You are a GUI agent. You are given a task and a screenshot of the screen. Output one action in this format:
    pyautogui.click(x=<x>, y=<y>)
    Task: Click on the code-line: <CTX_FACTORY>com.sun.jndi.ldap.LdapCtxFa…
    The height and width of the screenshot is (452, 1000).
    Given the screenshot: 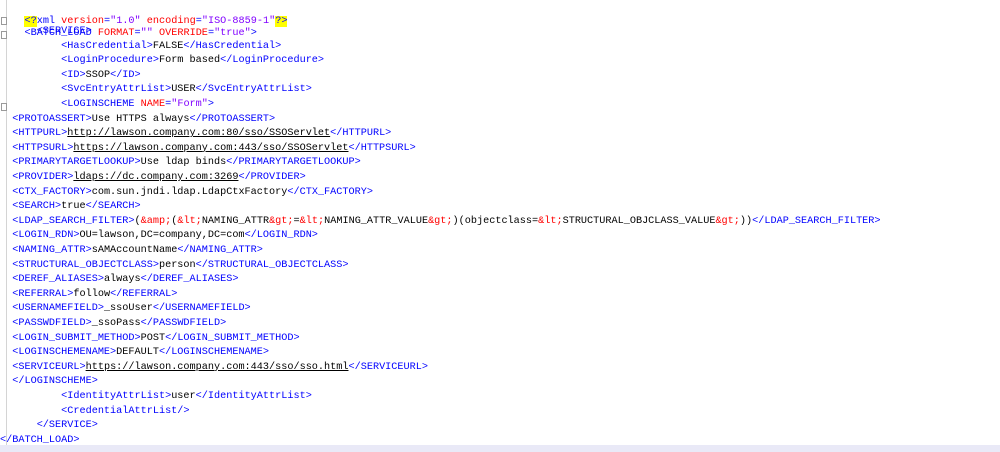 What is the action you would take?
    pyautogui.click(x=500, y=193)
    